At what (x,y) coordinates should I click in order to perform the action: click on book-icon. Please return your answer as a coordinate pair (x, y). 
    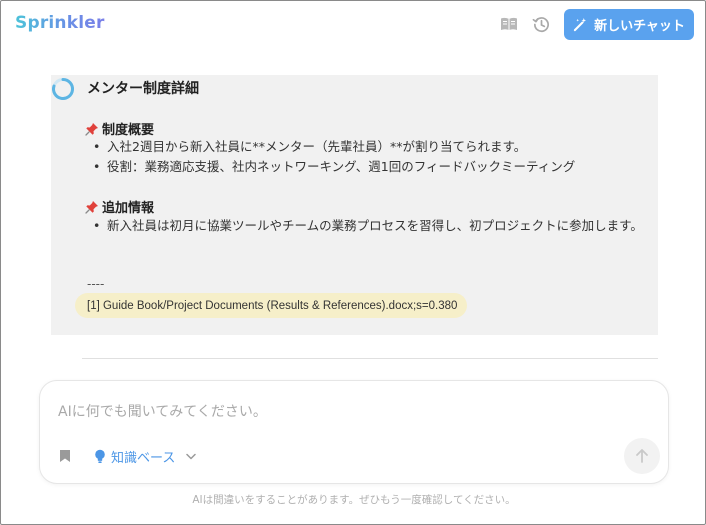
    Looking at the image, I should click on (509, 24).